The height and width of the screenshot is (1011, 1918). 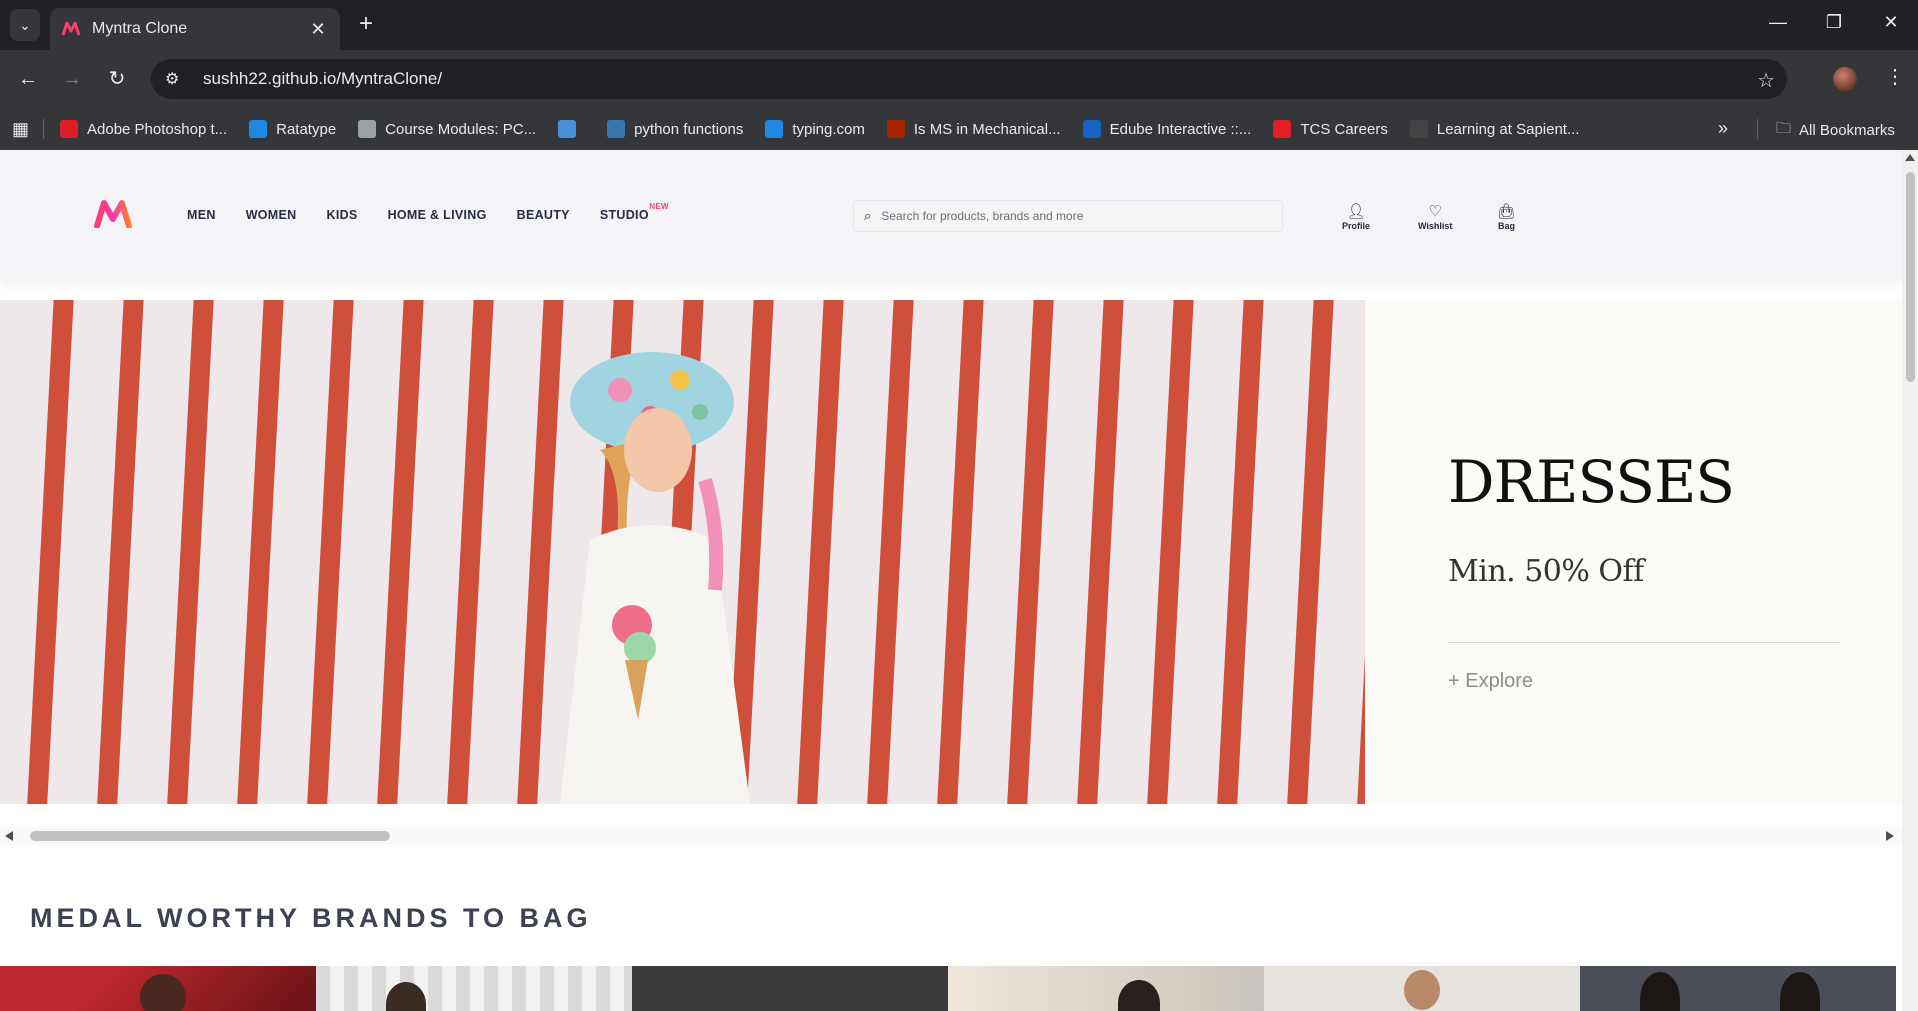 What do you see at coordinates (25, 25) in the screenshot?
I see `tab-search-button: ⌄` at bounding box center [25, 25].